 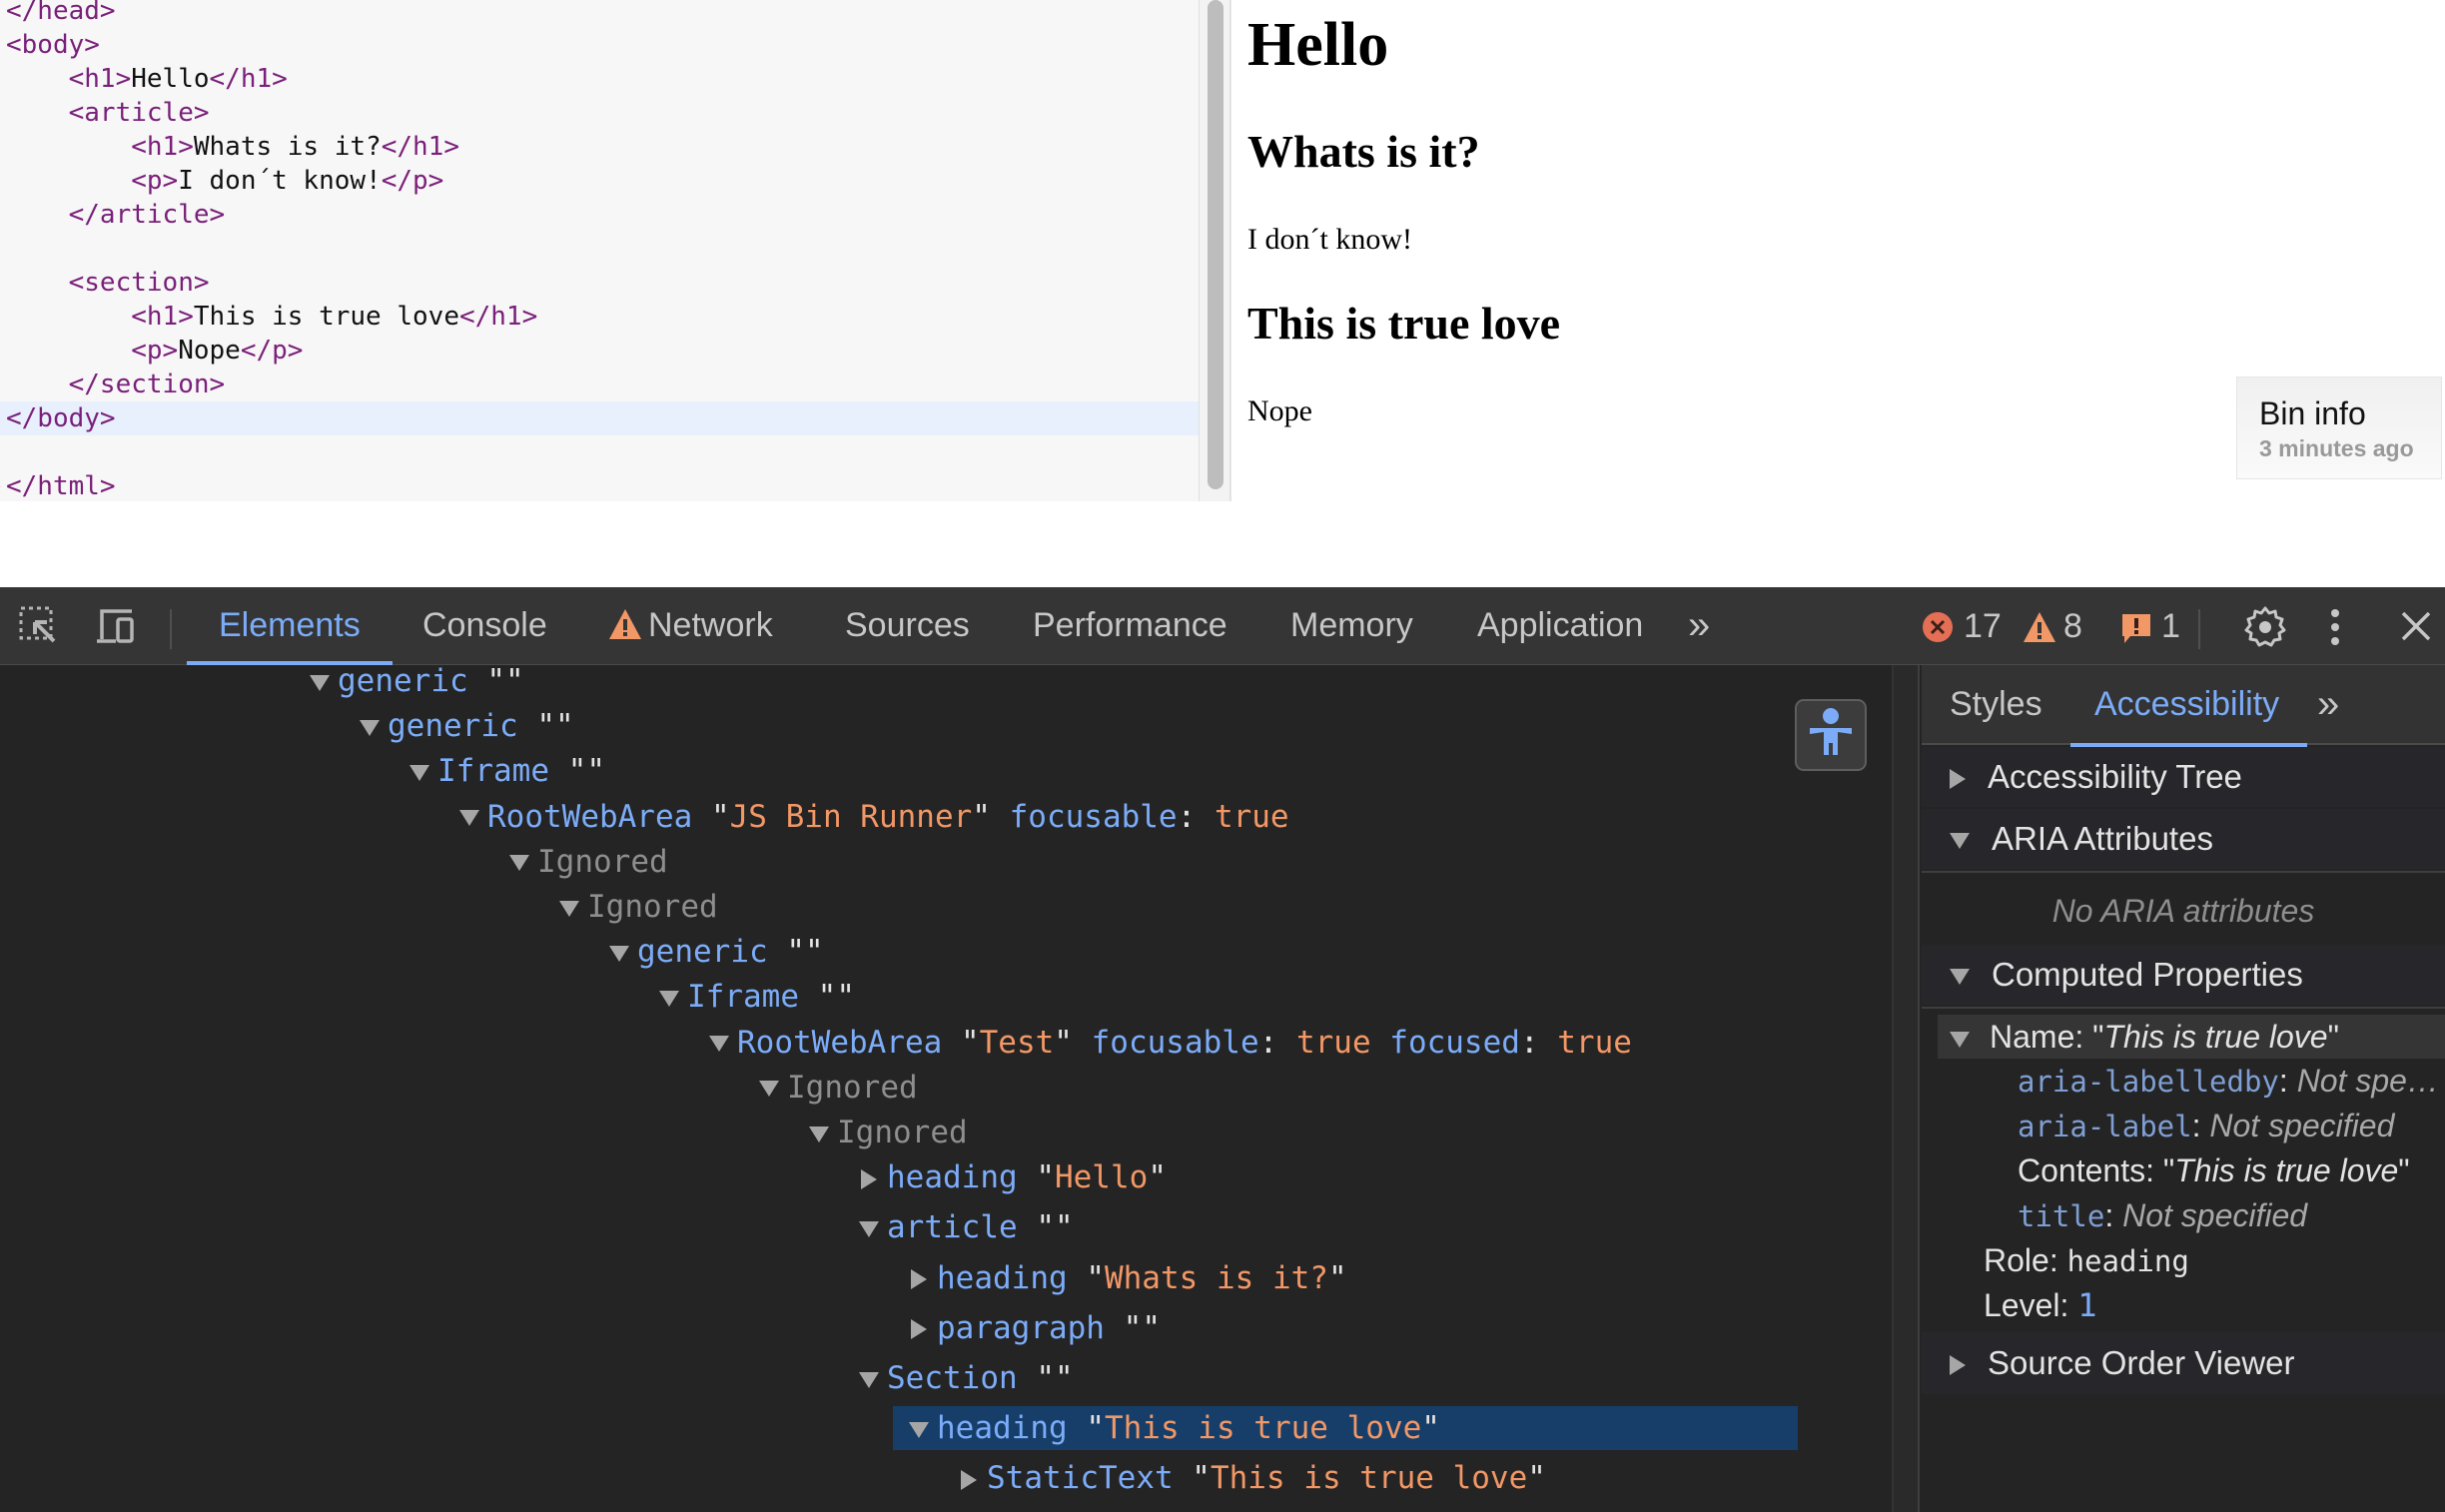 I want to click on tab-console: Console, so click(x=484, y=626).